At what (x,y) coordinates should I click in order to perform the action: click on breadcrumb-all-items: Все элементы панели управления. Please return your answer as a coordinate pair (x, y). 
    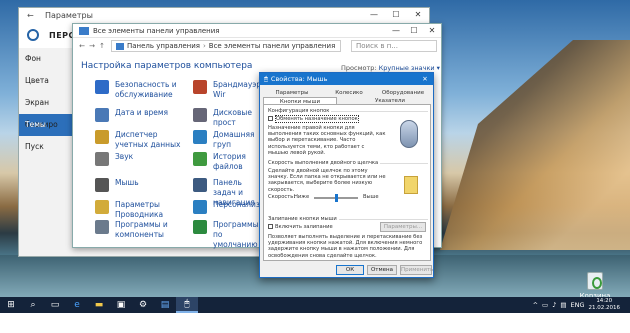
    Looking at the image, I should click on (272, 46).